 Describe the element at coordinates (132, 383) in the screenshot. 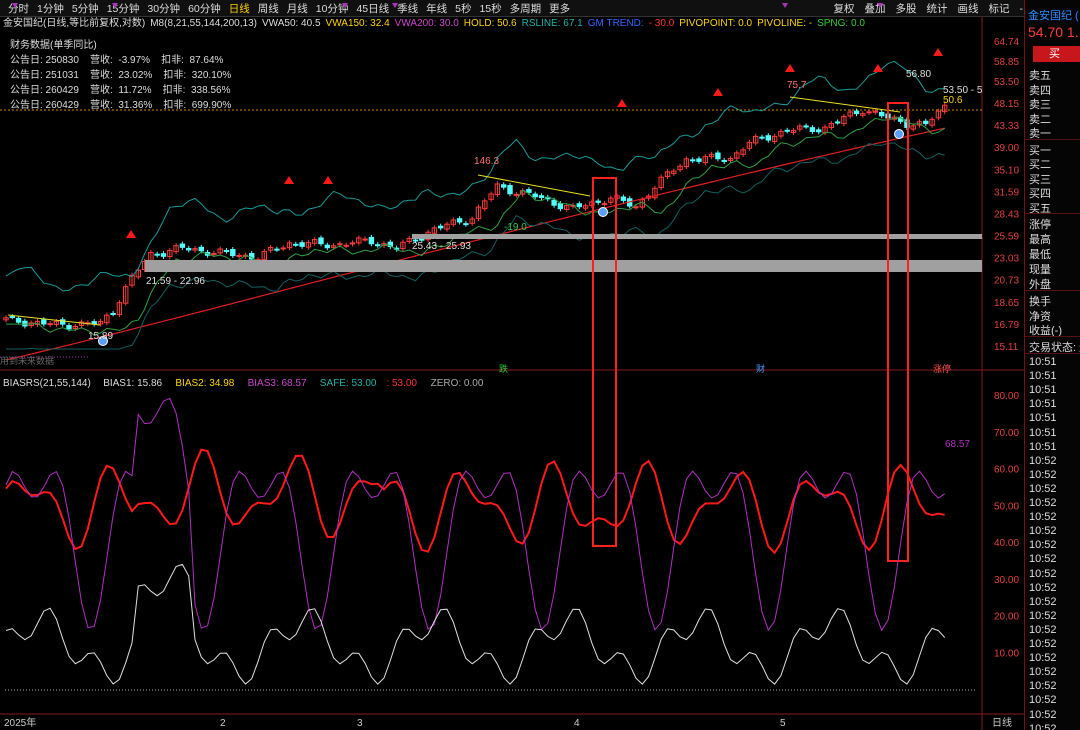

I see `bias-legend-item: BIAS1: 15.86` at that location.